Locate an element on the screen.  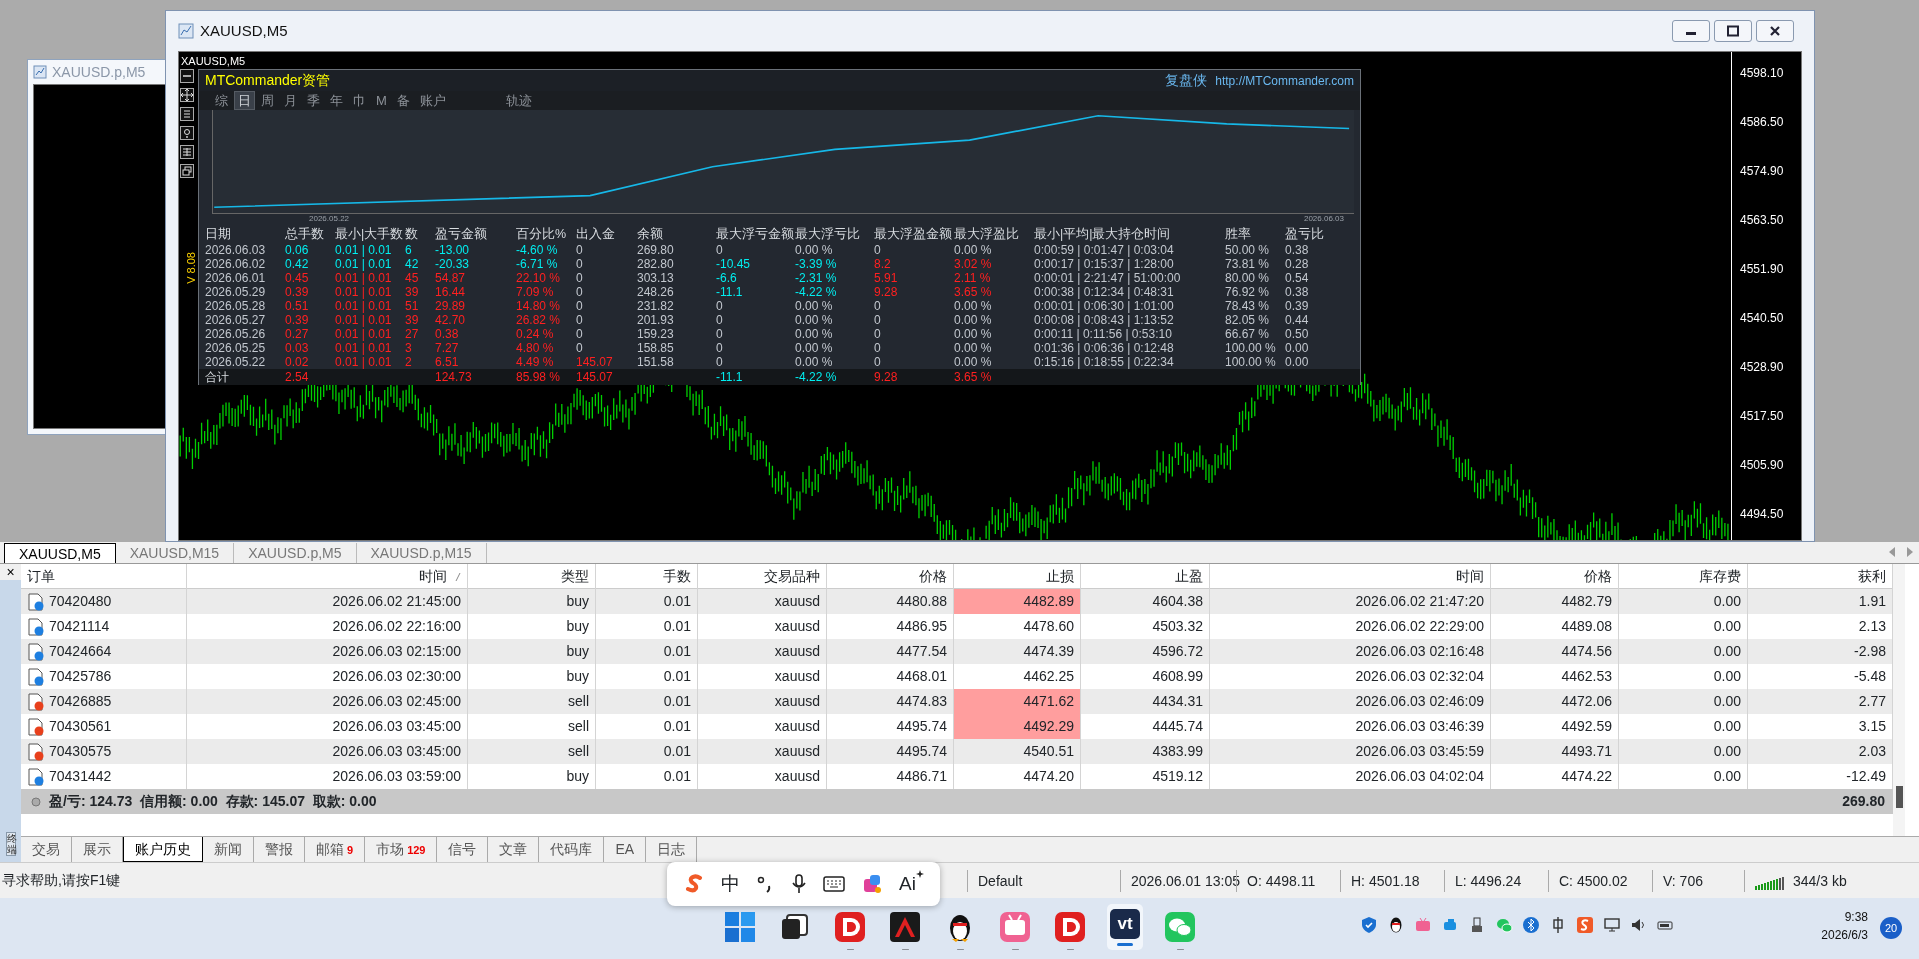
panel-title: MTCommander资管 is located at coordinates (268, 80).